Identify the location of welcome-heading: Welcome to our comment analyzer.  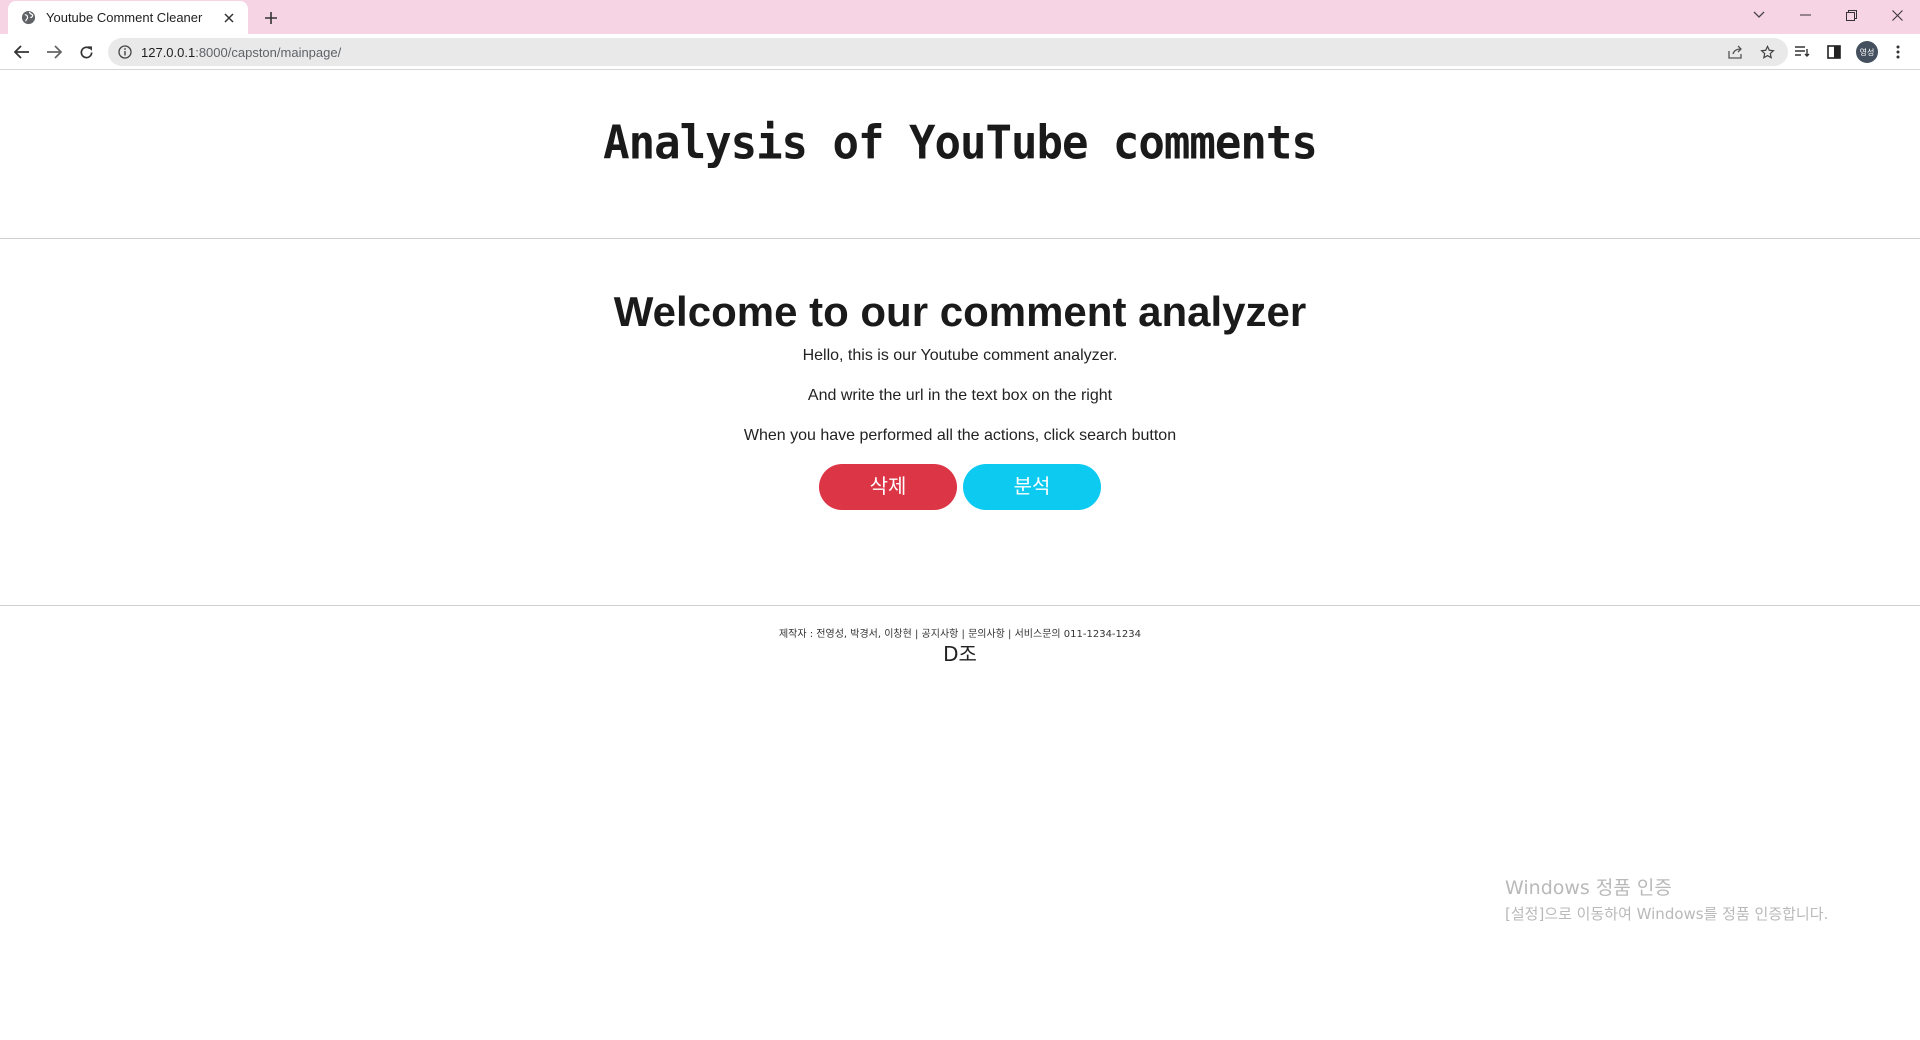
(960, 311).